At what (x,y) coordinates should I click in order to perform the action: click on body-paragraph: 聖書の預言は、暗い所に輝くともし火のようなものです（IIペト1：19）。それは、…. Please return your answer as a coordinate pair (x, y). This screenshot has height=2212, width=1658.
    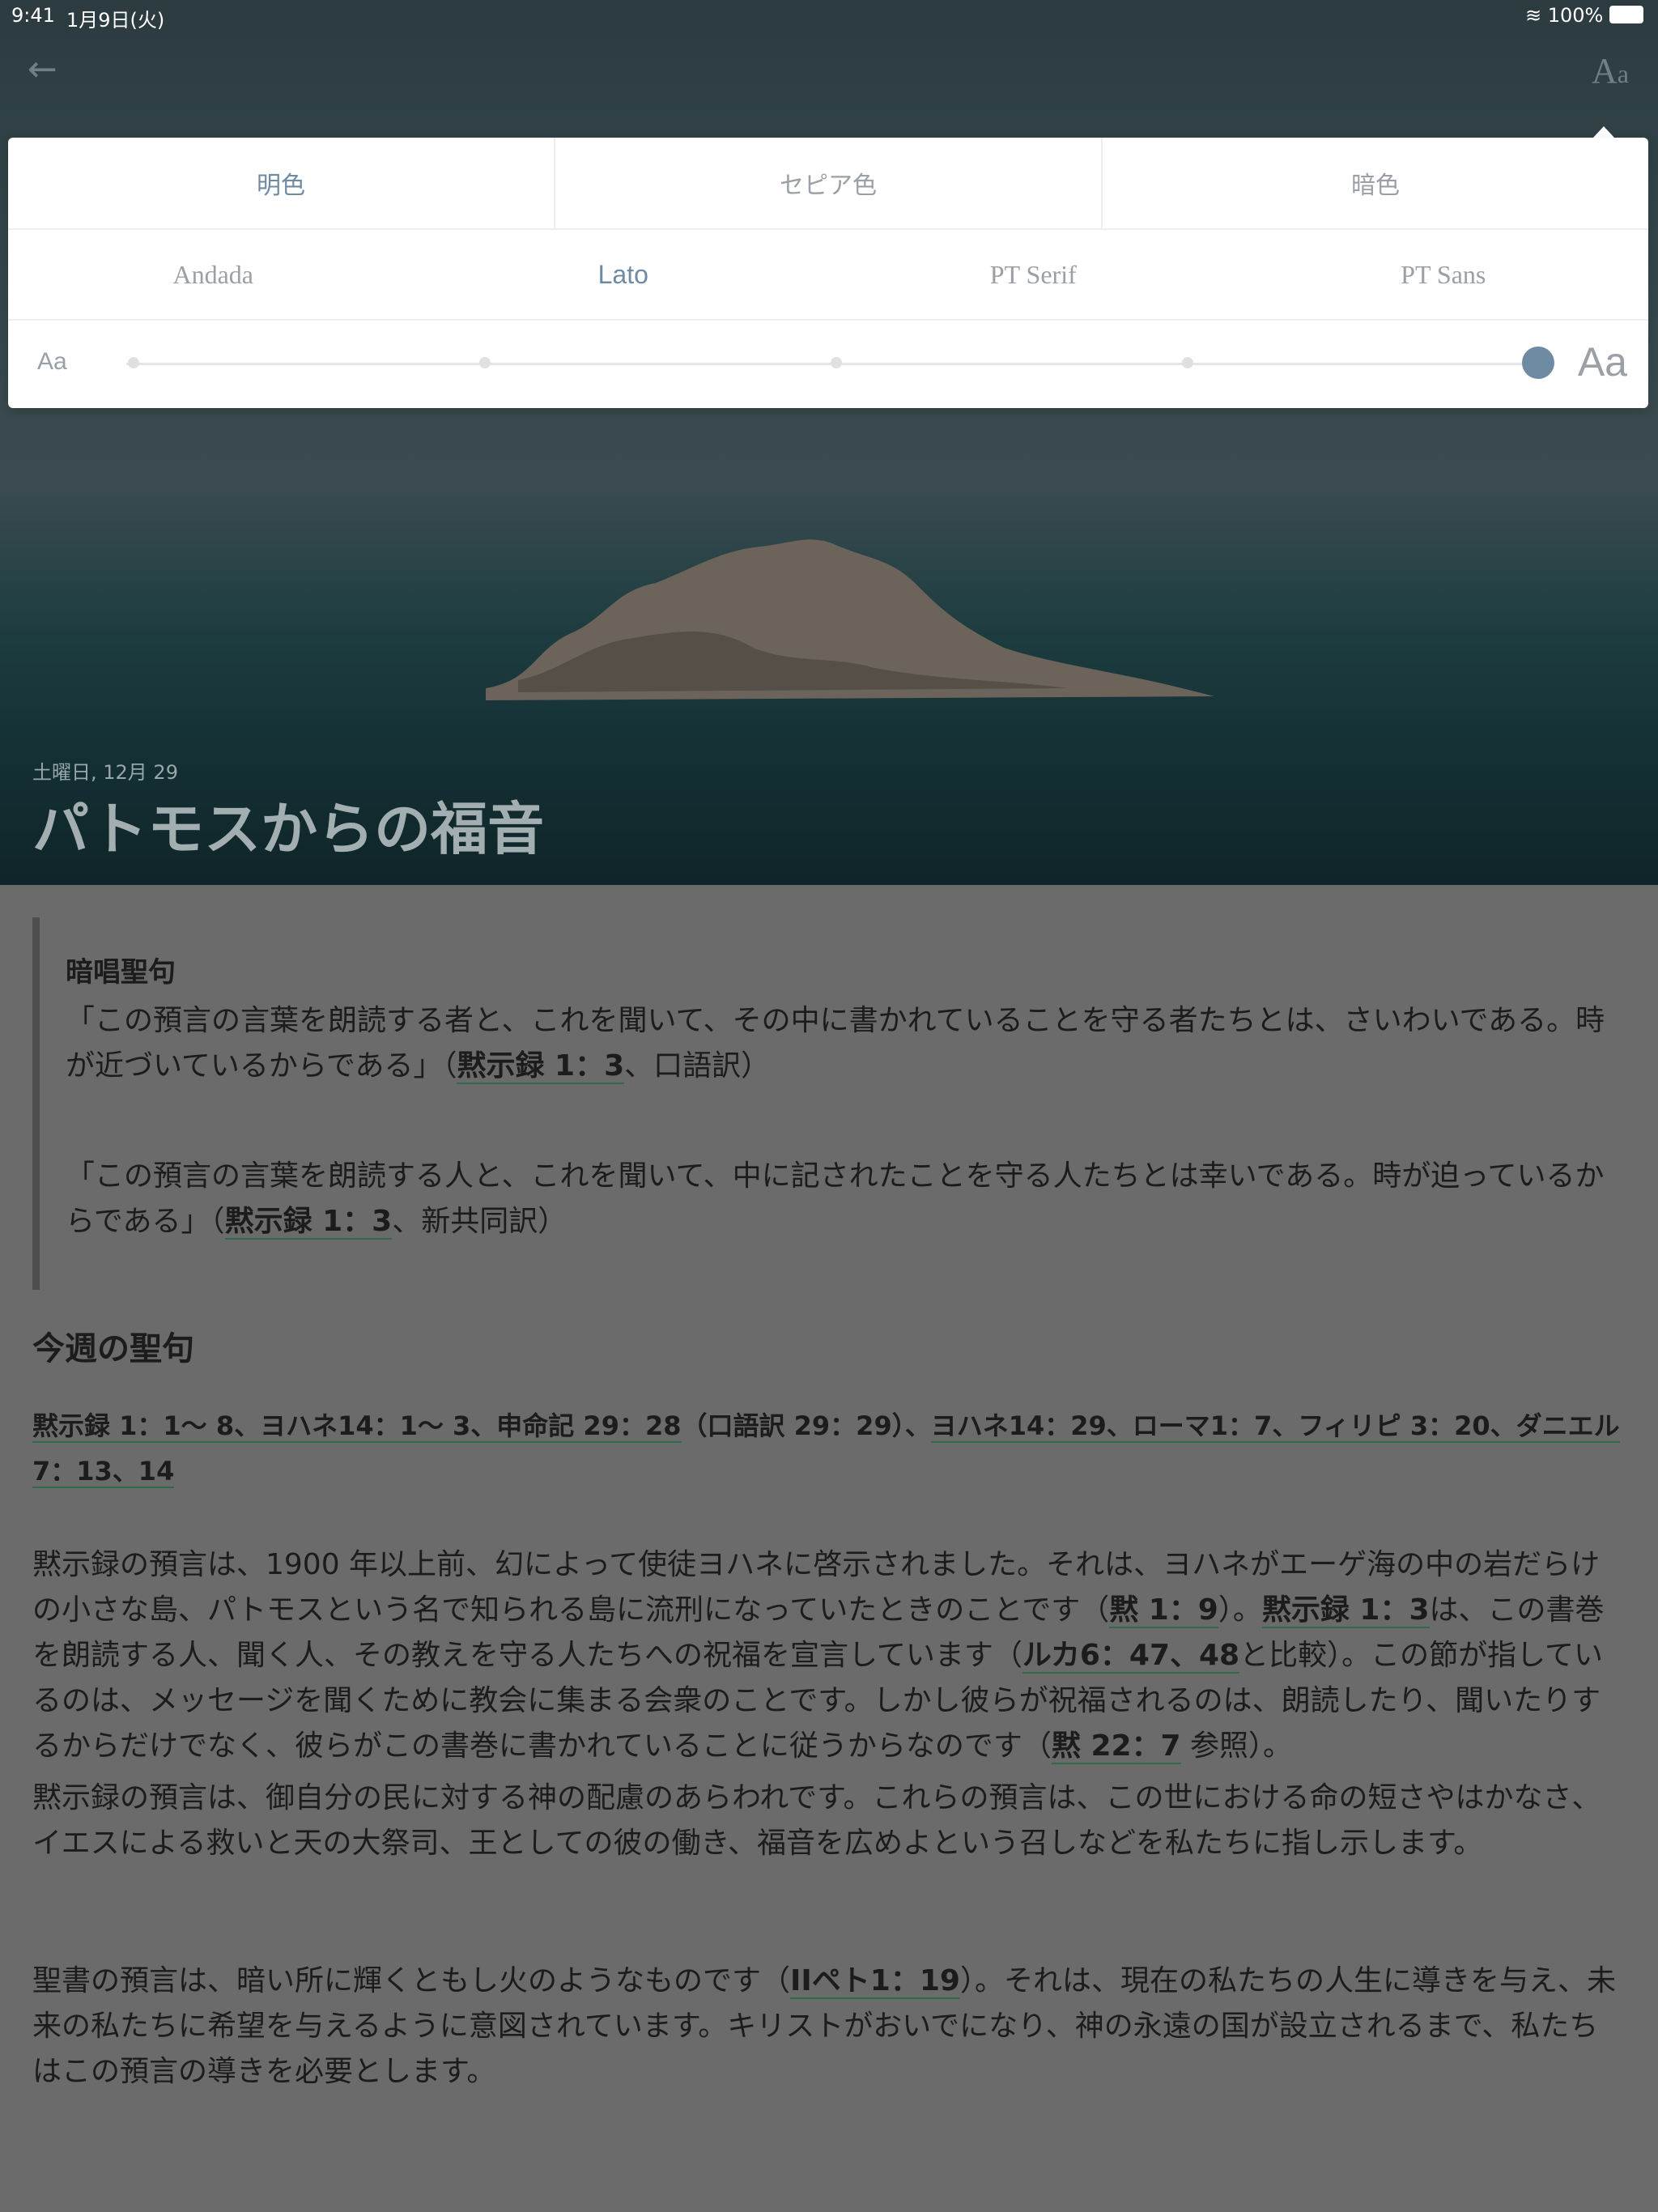
    Looking at the image, I should click on (824, 2026).